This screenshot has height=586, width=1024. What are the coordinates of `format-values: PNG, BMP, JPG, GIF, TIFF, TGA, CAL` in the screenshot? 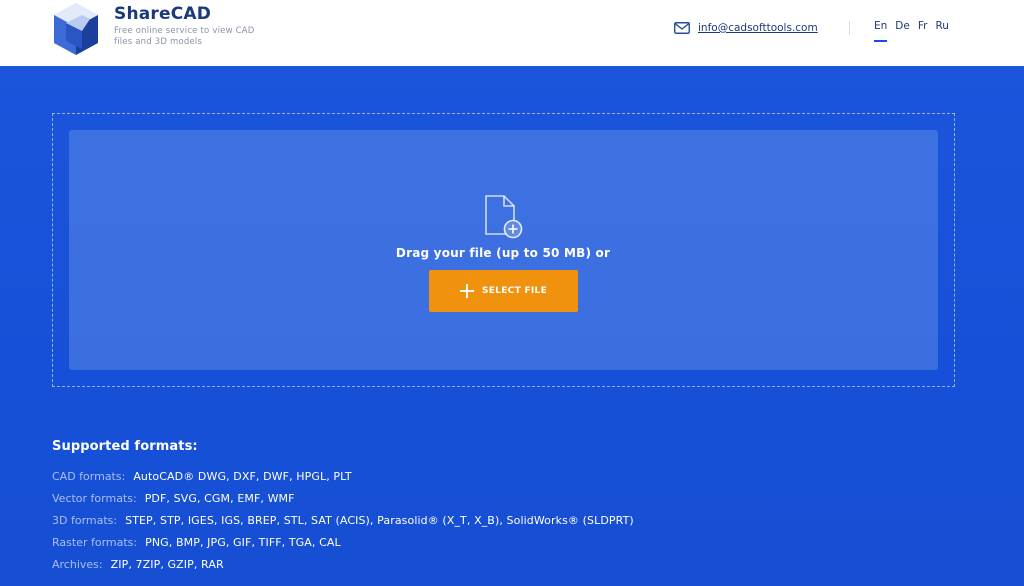 It's located at (243, 542).